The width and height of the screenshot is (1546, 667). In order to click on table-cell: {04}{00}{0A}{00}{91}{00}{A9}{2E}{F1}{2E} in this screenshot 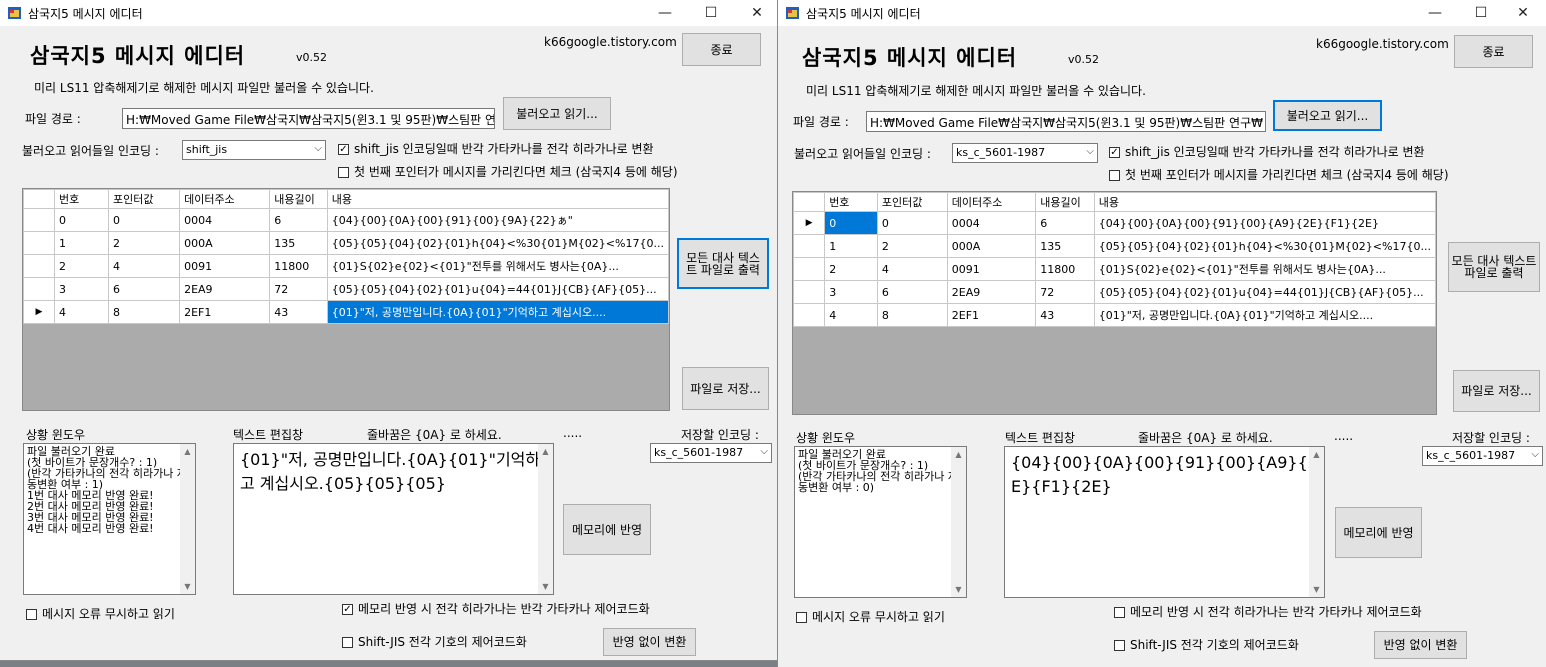, I will do `click(1264, 223)`.